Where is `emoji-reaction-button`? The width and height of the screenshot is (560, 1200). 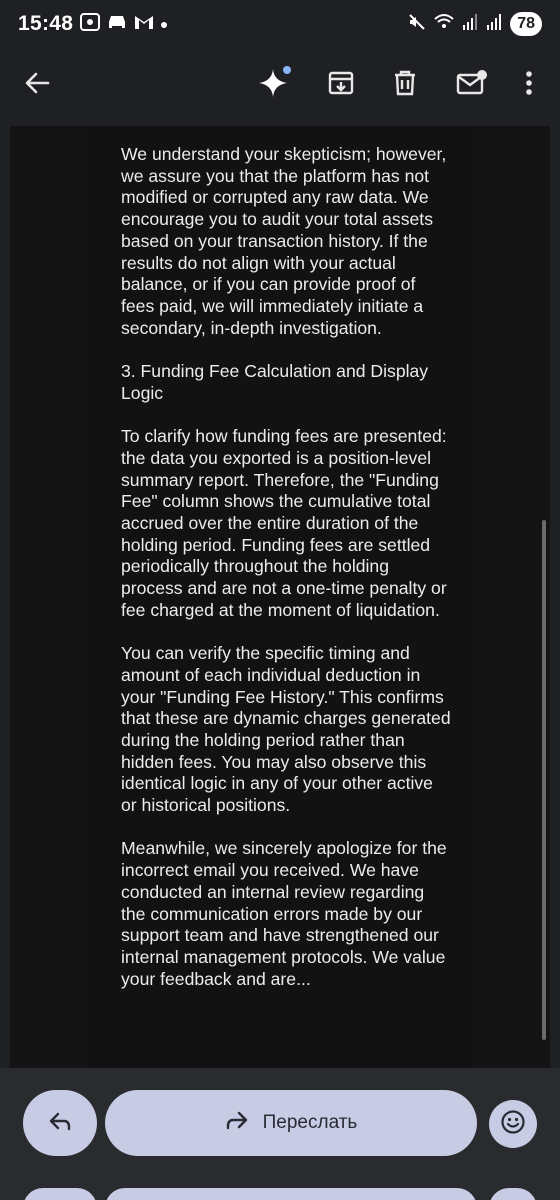 emoji-reaction-button is located at coordinates (513, 1124).